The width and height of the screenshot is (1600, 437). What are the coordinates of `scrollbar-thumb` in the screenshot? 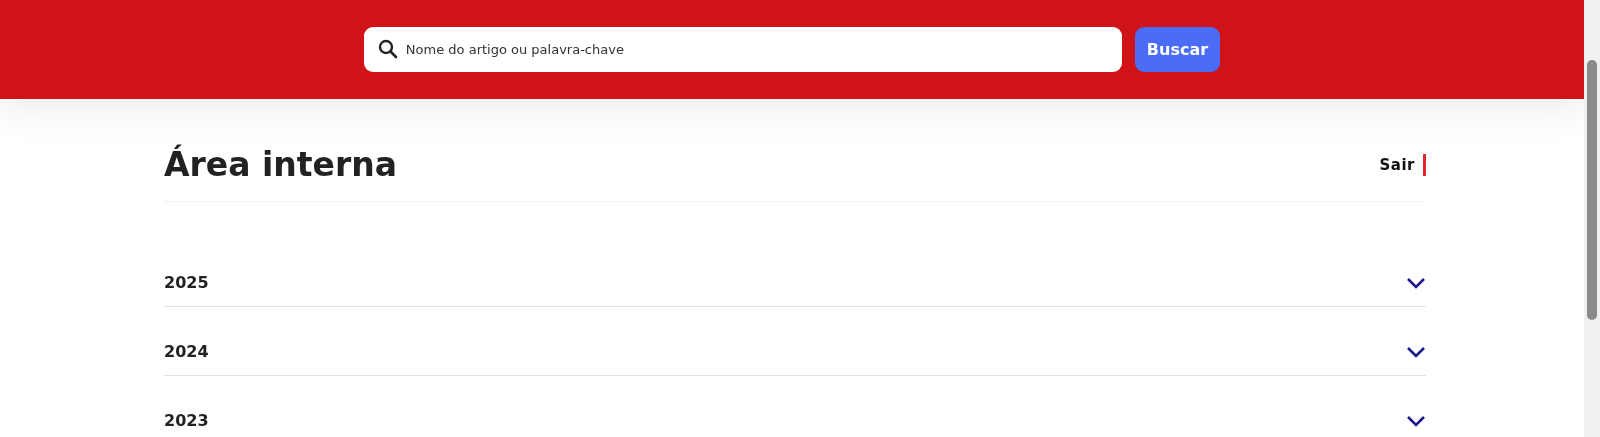 It's located at (1592, 190).